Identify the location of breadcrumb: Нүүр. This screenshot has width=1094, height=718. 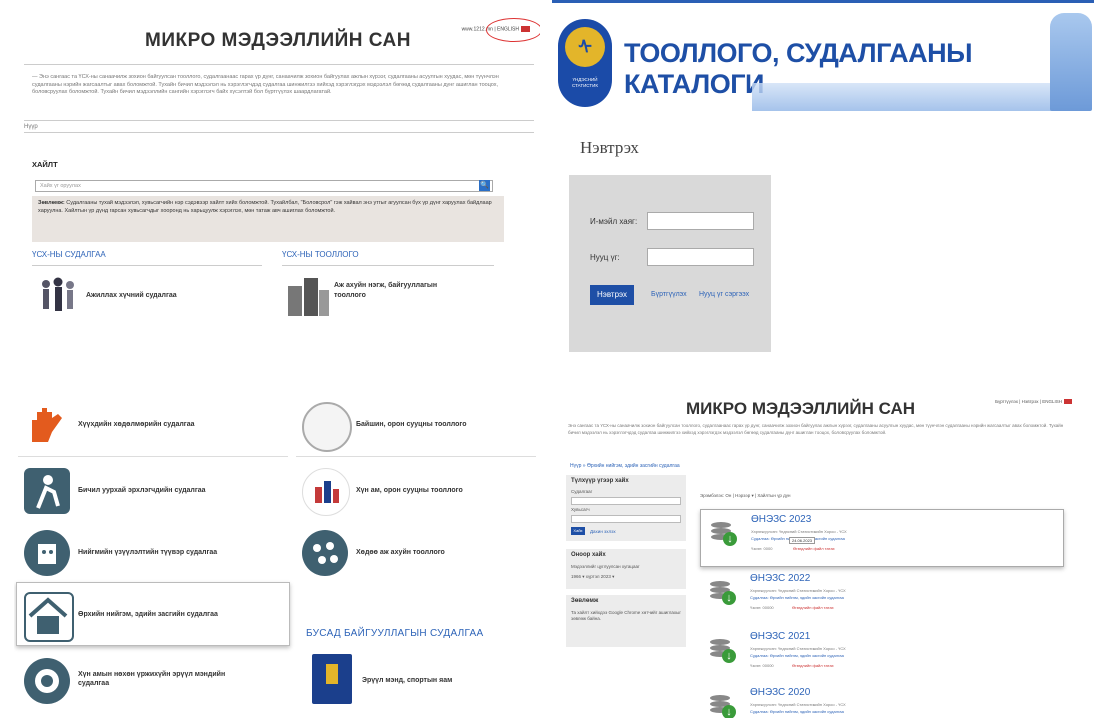
(31, 127).